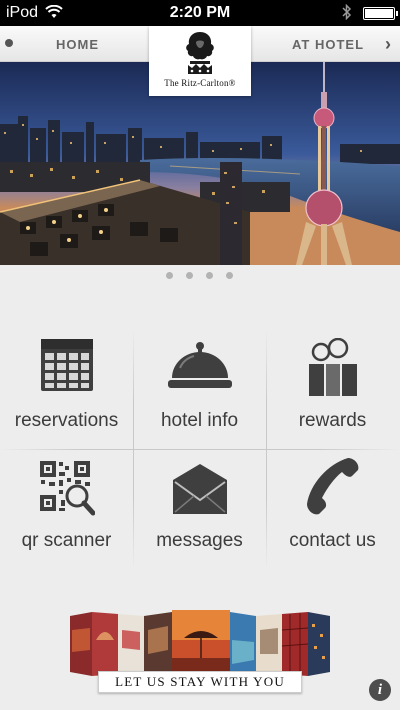  What do you see at coordinates (200, 83) in the screenshot?
I see `logo-wordmark: The Ritz-Carlton®` at bounding box center [200, 83].